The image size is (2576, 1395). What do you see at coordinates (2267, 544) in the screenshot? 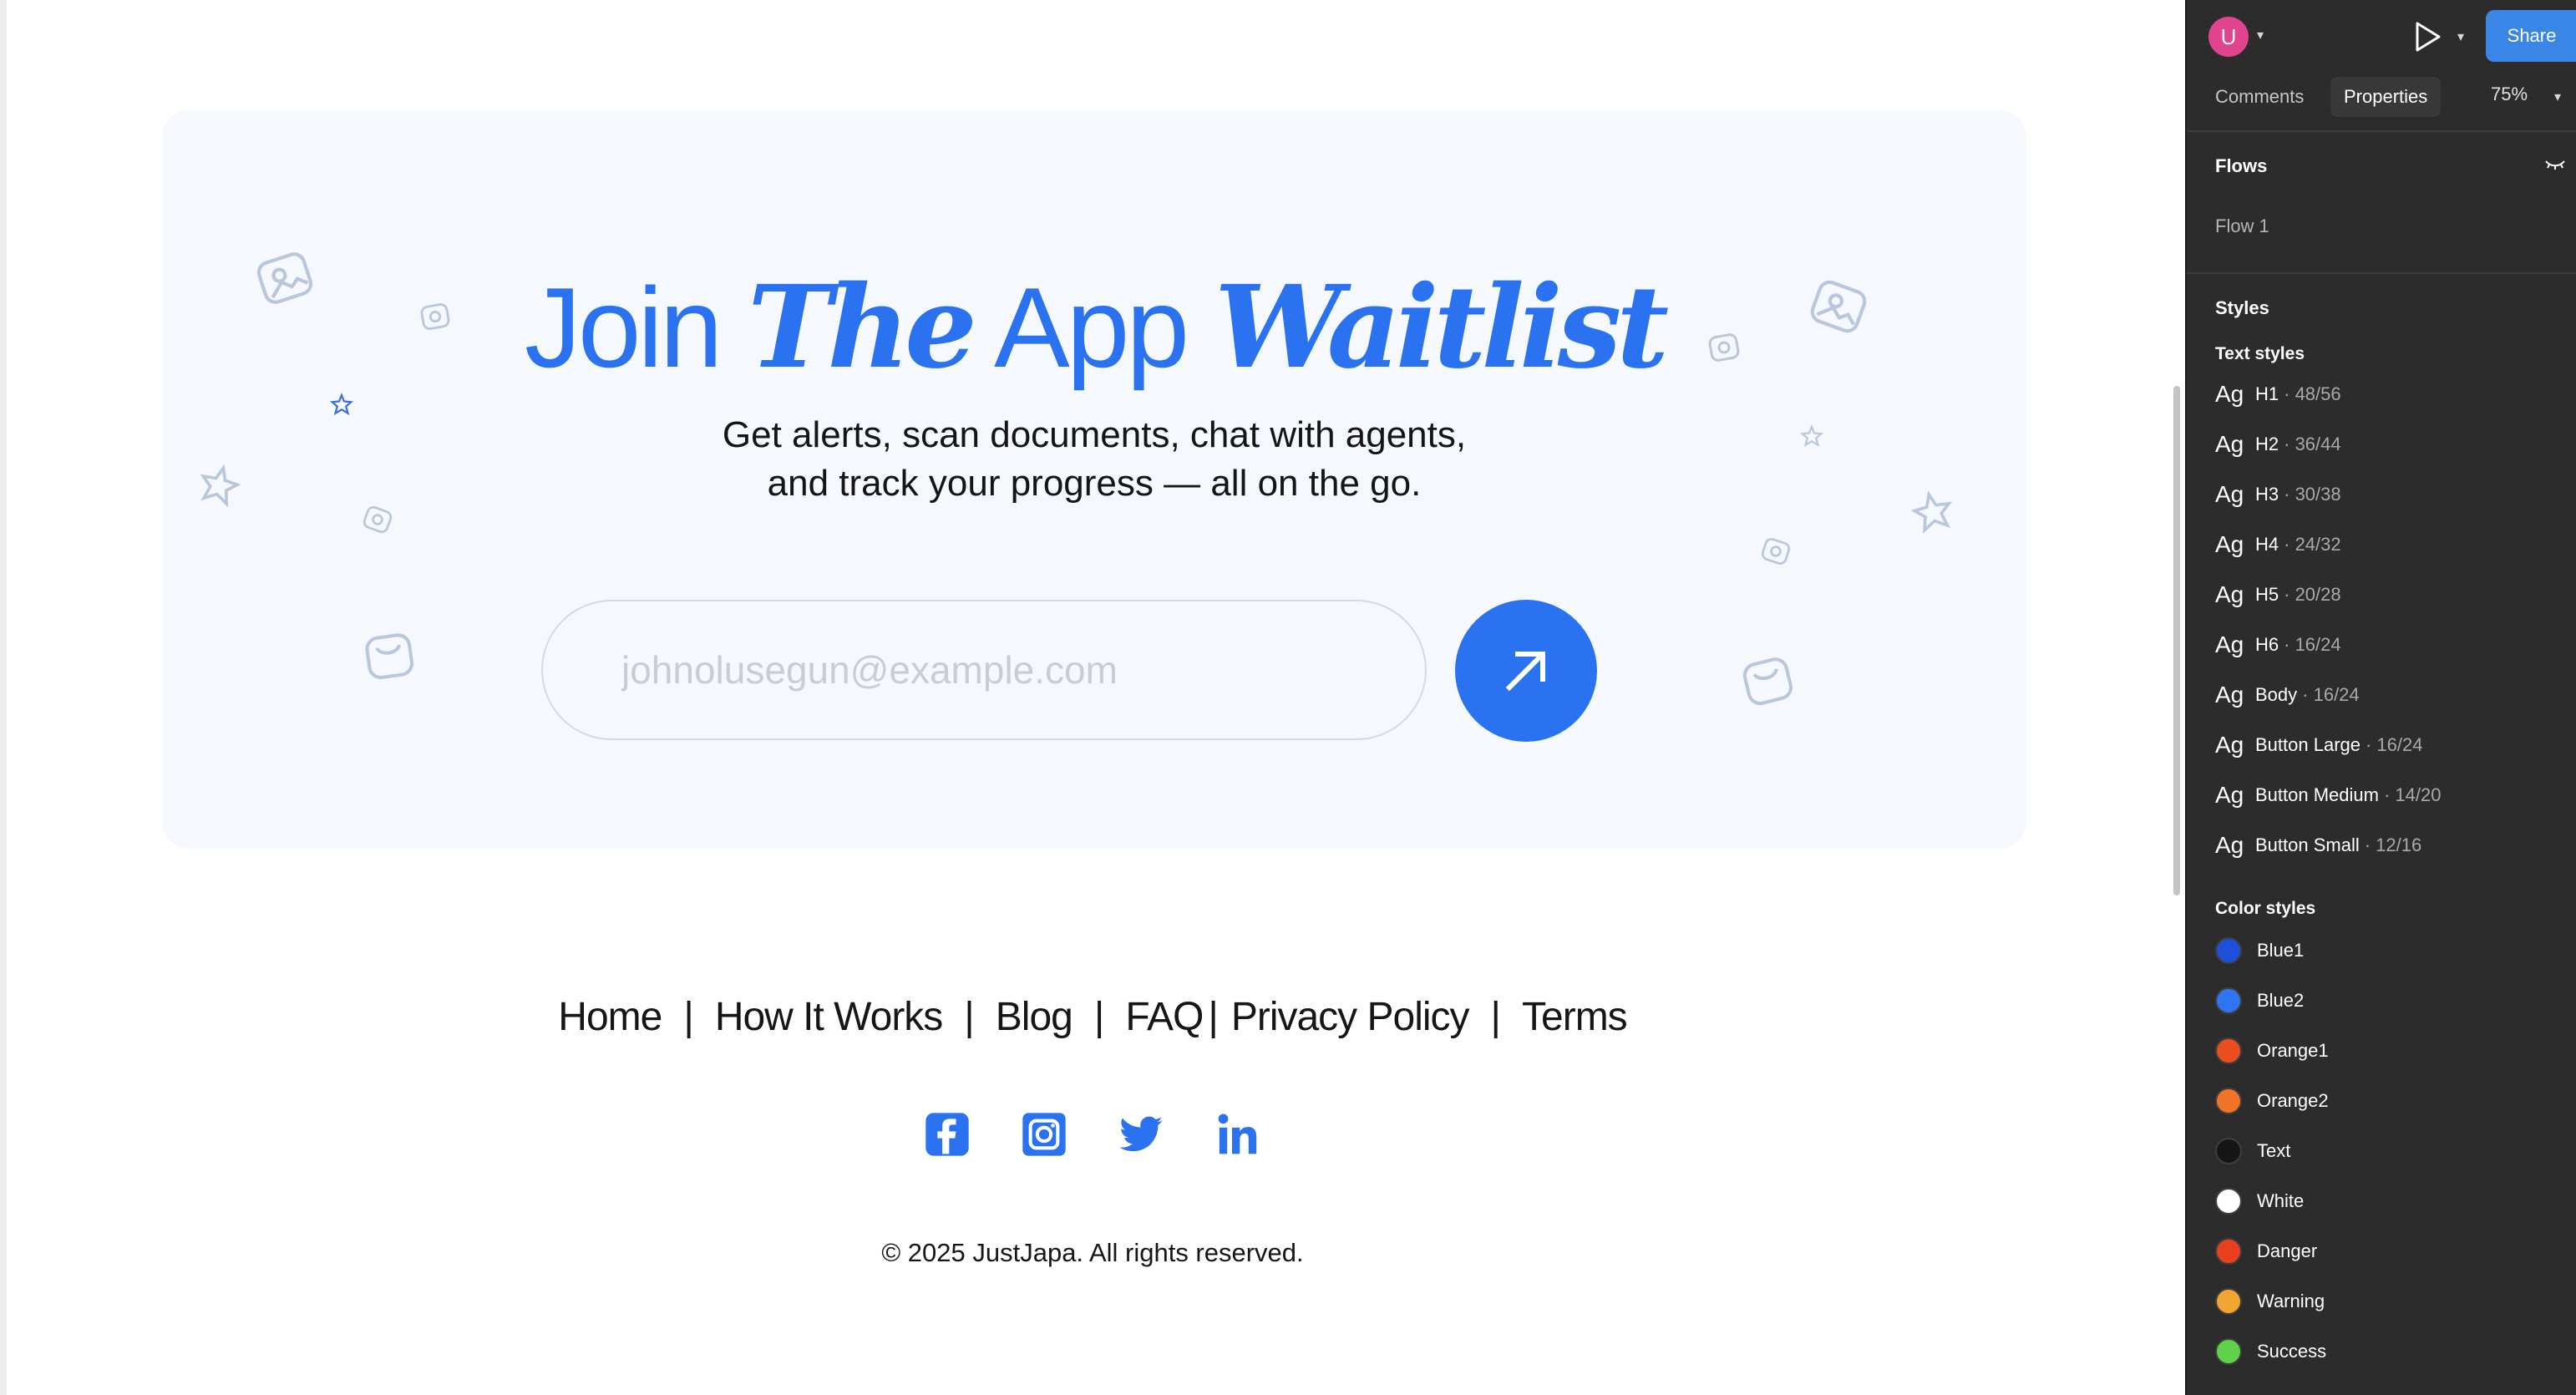
I see `text-style-name: H4` at bounding box center [2267, 544].